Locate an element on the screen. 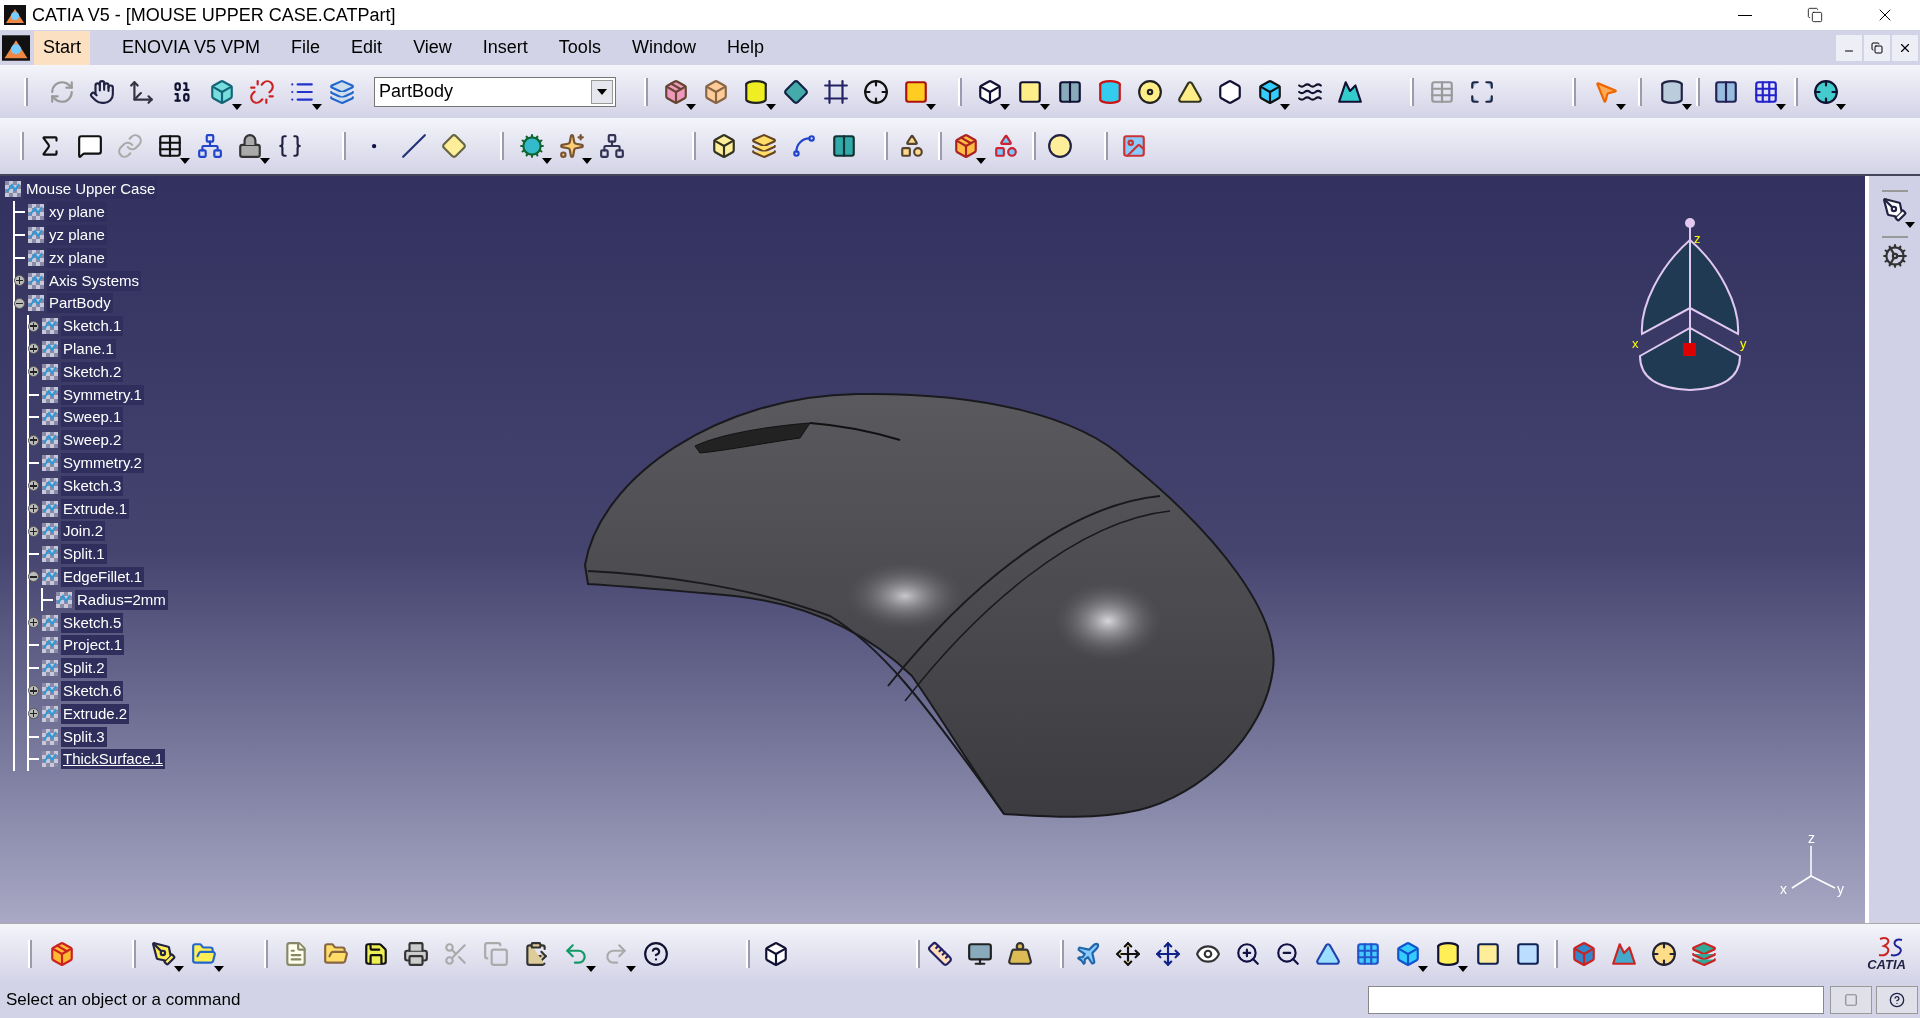 Image resolution: width=1920 pixels, height=1018 pixels. tree-item-label: Symmetry.1 is located at coordinates (102, 394).